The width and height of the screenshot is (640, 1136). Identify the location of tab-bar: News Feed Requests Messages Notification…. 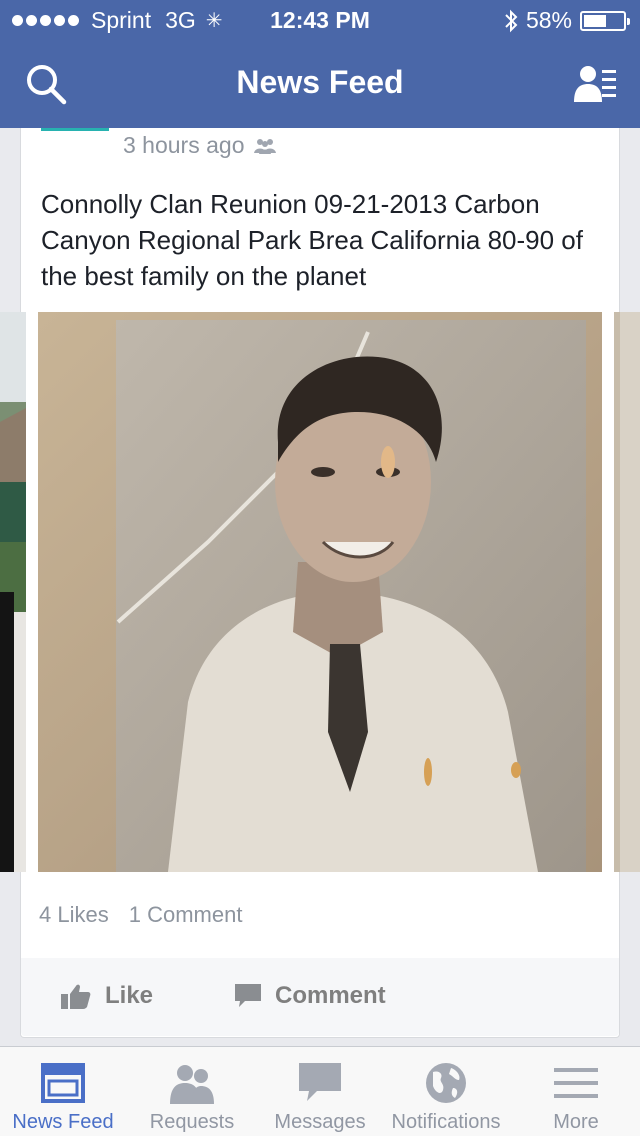
(320, 1091).